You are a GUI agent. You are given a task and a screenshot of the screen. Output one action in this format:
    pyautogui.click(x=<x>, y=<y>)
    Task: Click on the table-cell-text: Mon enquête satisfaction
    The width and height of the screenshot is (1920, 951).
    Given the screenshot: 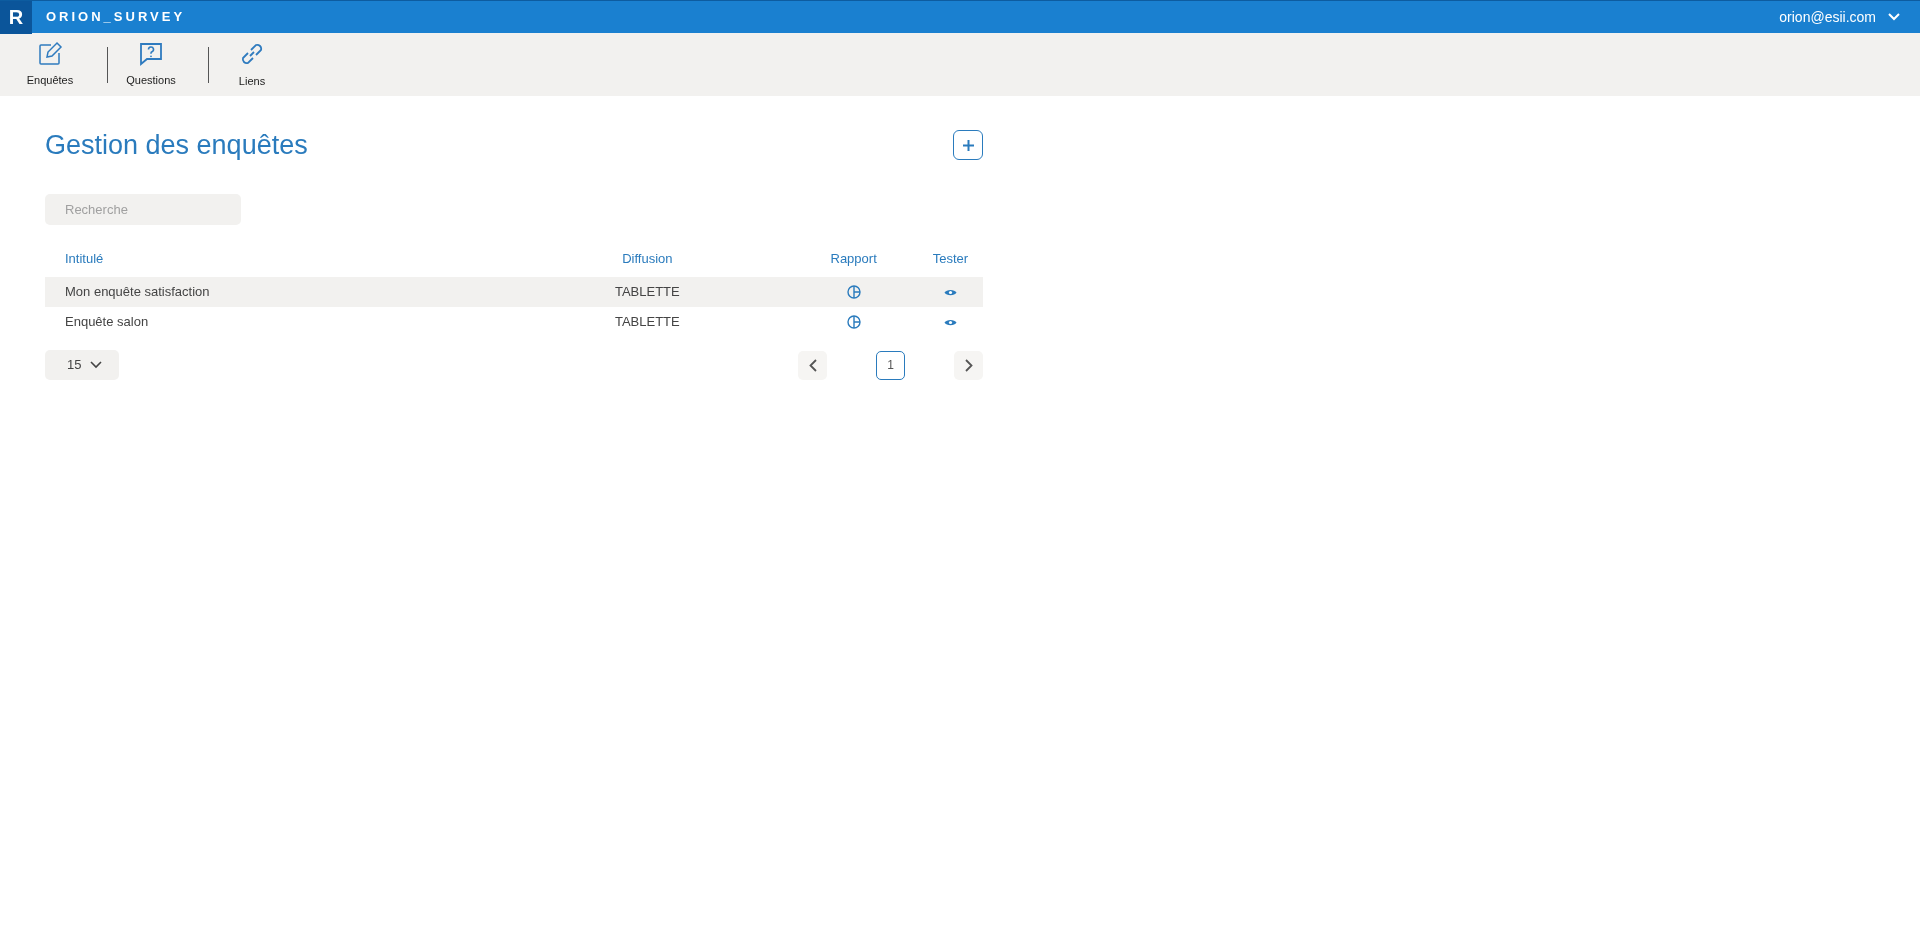 What is the action you would take?
    pyautogui.click(x=137, y=292)
    